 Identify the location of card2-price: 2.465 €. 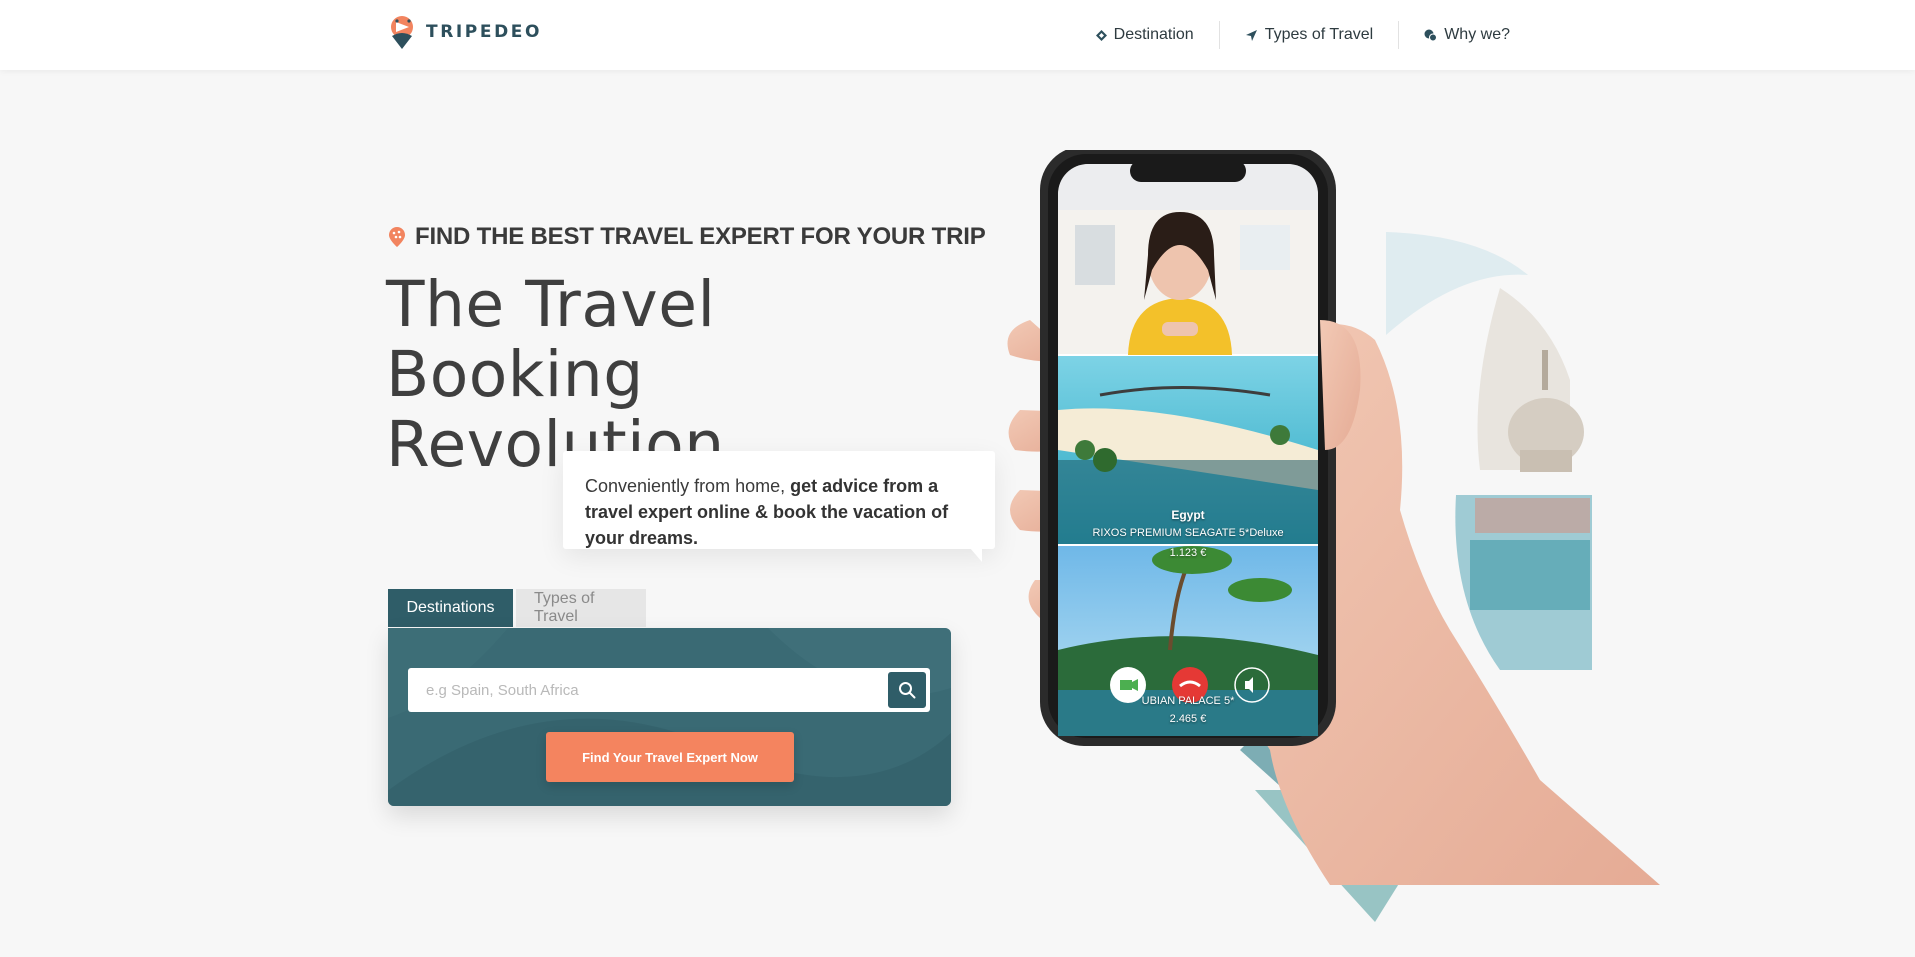
(1188, 719).